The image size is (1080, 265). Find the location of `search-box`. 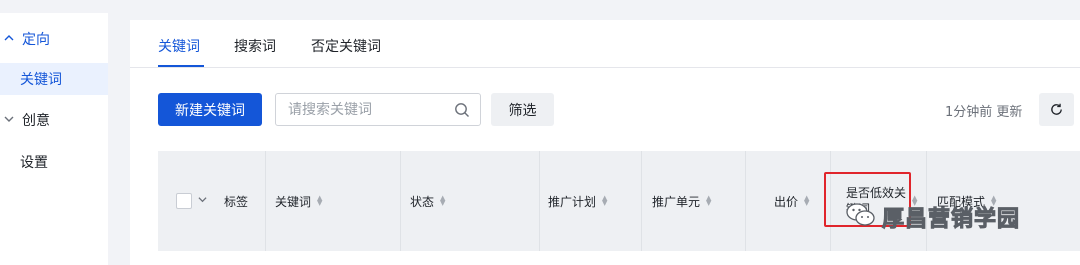

search-box is located at coordinates (378, 109).